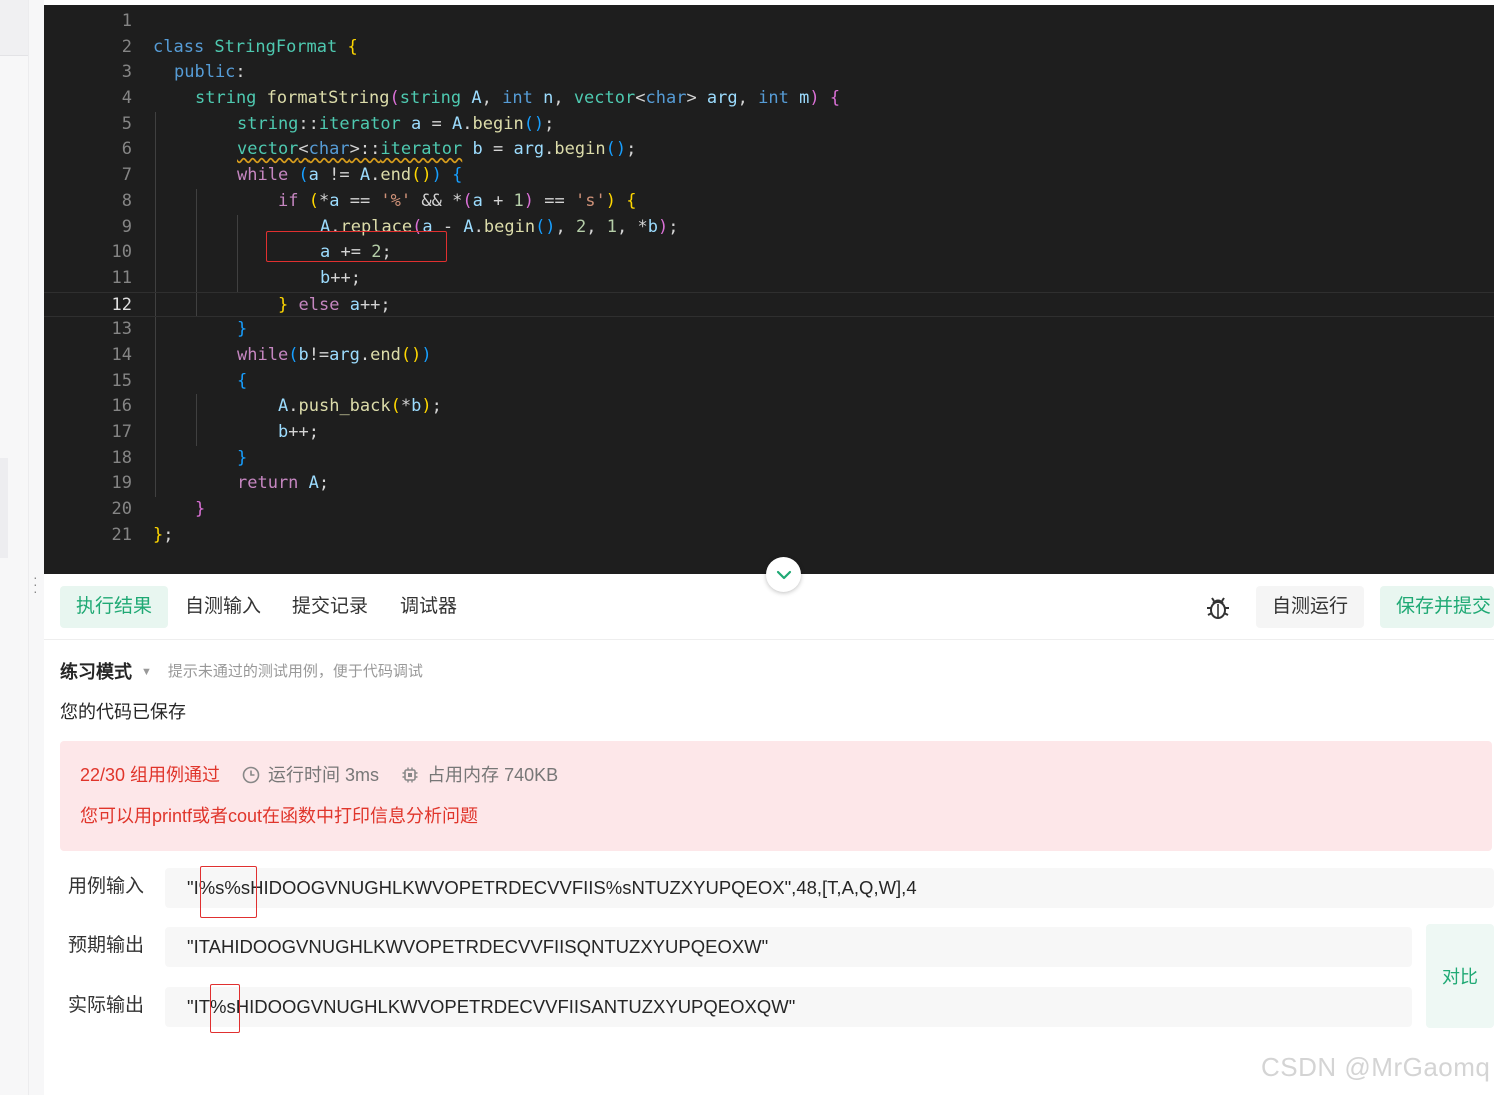  What do you see at coordinates (769, 484) in the screenshot?
I see `code-line: 19 return A;` at bounding box center [769, 484].